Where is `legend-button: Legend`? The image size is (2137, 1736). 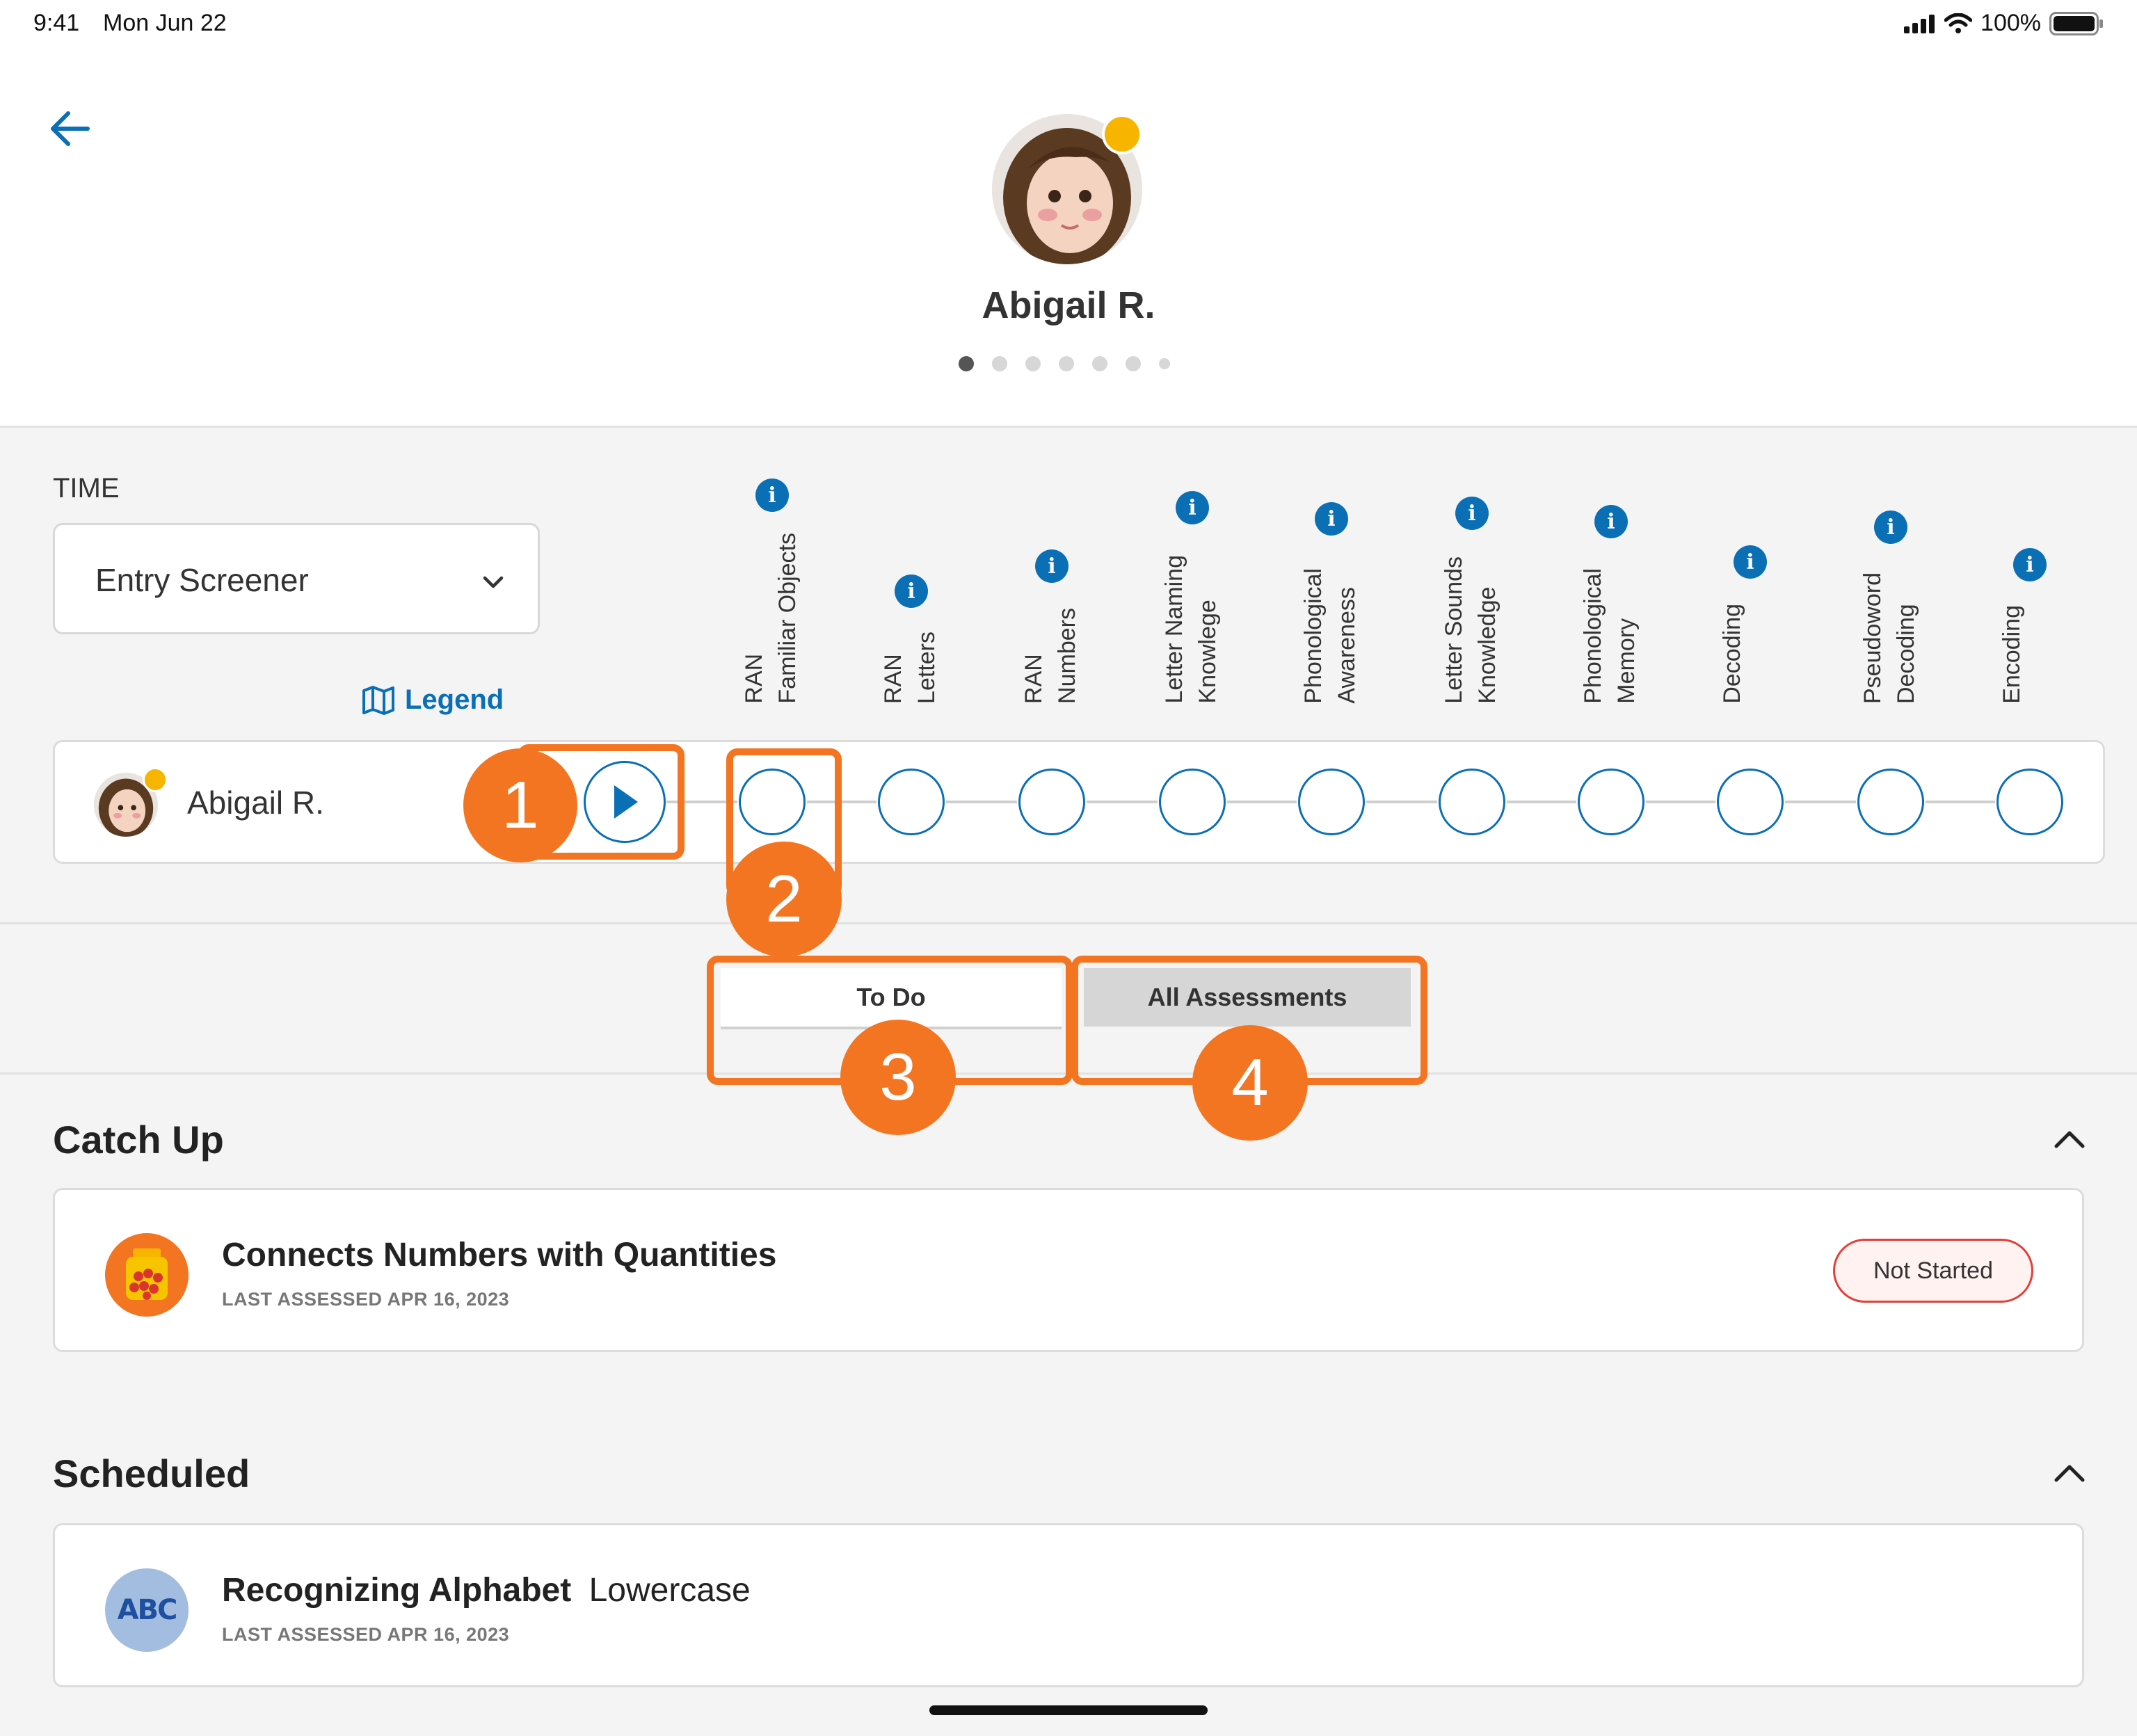 legend-button: Legend is located at coordinates (433, 700).